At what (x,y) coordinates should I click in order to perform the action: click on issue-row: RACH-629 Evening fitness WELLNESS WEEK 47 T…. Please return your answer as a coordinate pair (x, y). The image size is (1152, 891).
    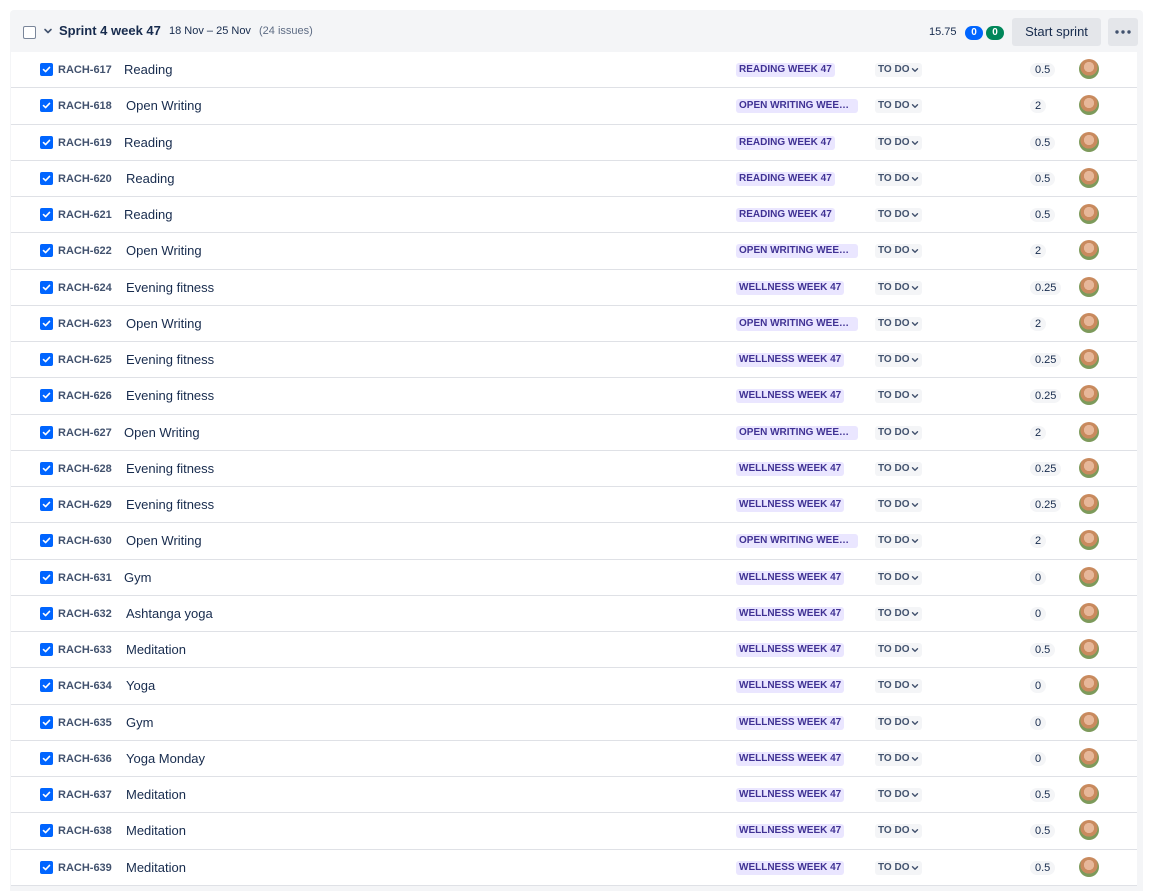
    Looking at the image, I should click on (574, 505).